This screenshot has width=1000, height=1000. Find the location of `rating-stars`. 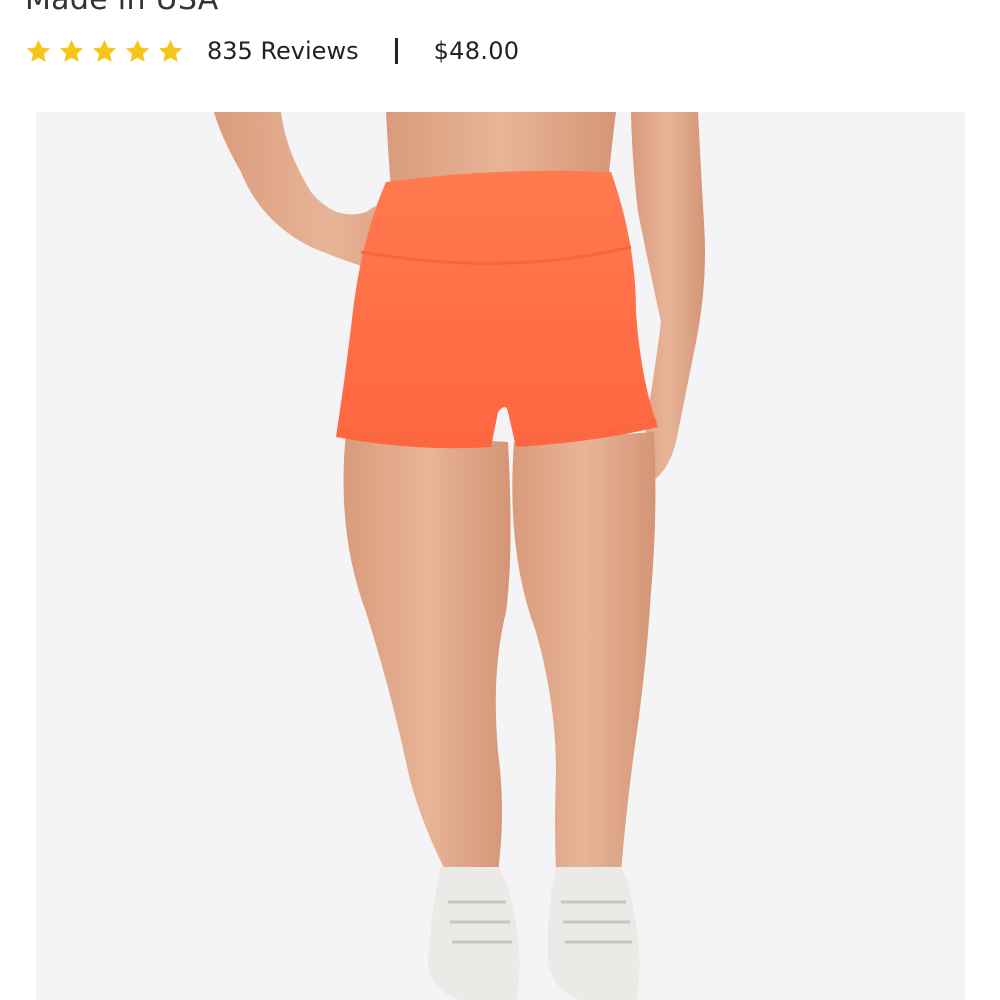

rating-stars is located at coordinates (104, 51).